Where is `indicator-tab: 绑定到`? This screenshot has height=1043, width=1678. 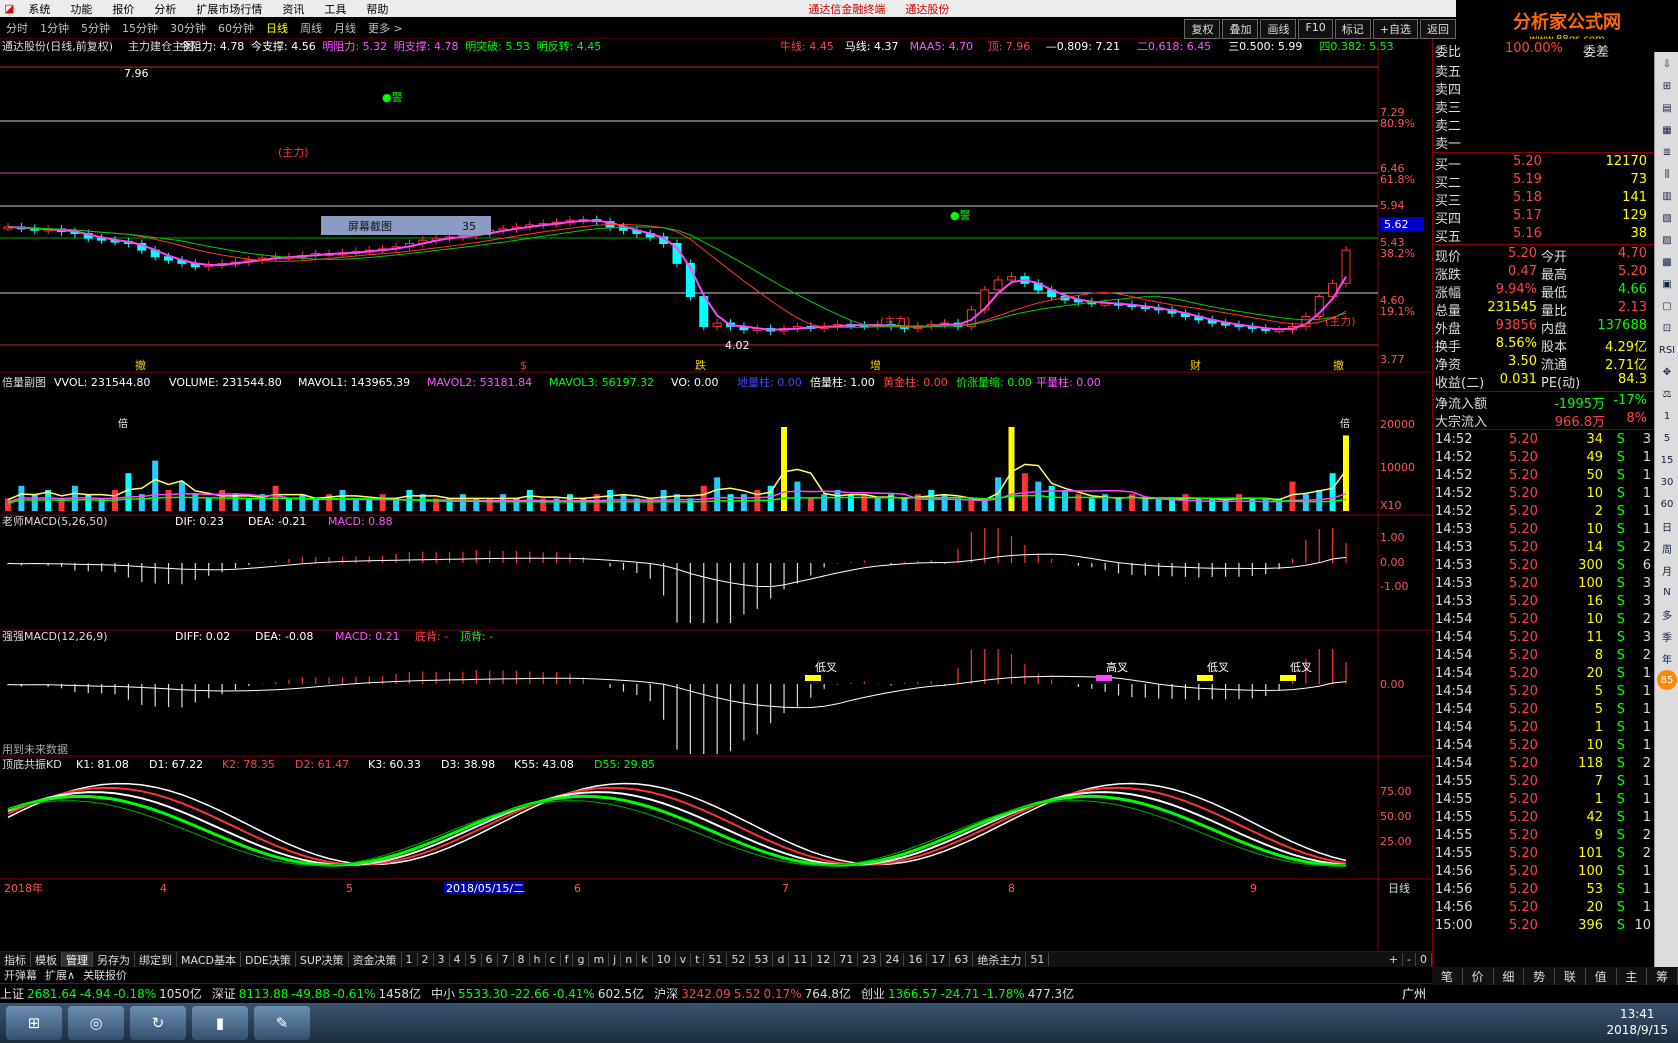 indicator-tab: 绑定到 is located at coordinates (156, 959).